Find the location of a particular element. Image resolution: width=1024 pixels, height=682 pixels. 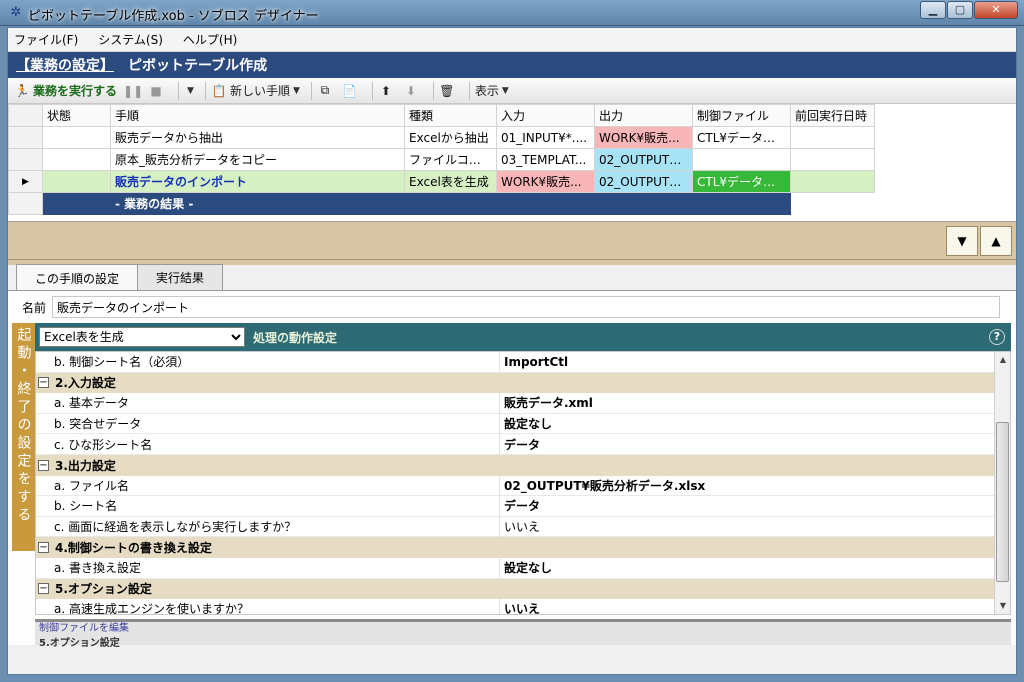

name-label: 名前 is located at coordinates (34, 307).